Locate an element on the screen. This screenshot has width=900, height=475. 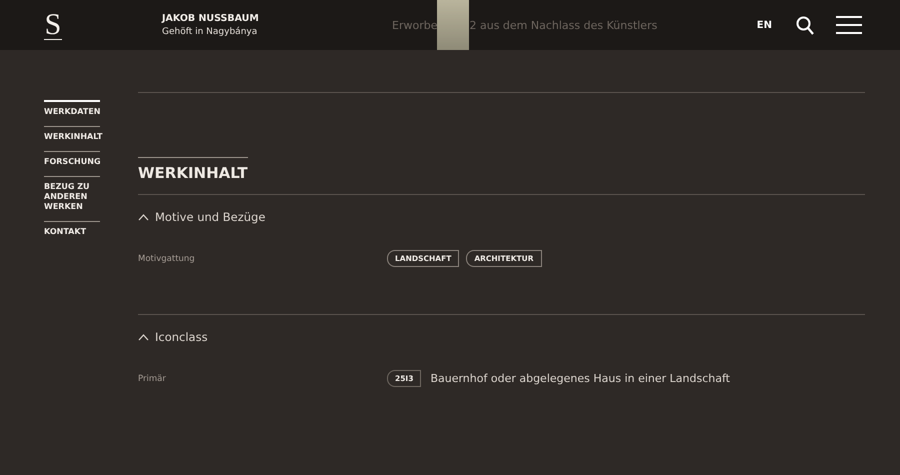
section-heading: WERKINHALT is located at coordinates (193, 169).